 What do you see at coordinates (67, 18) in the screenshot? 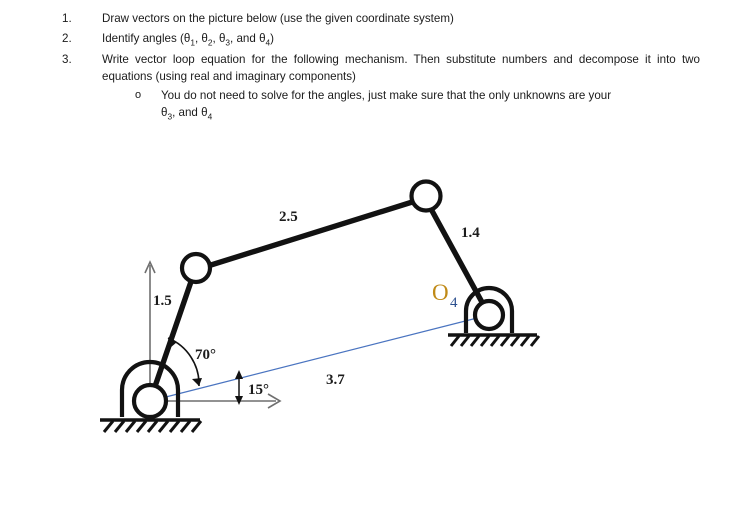
I see `list-marker-1: 1.` at bounding box center [67, 18].